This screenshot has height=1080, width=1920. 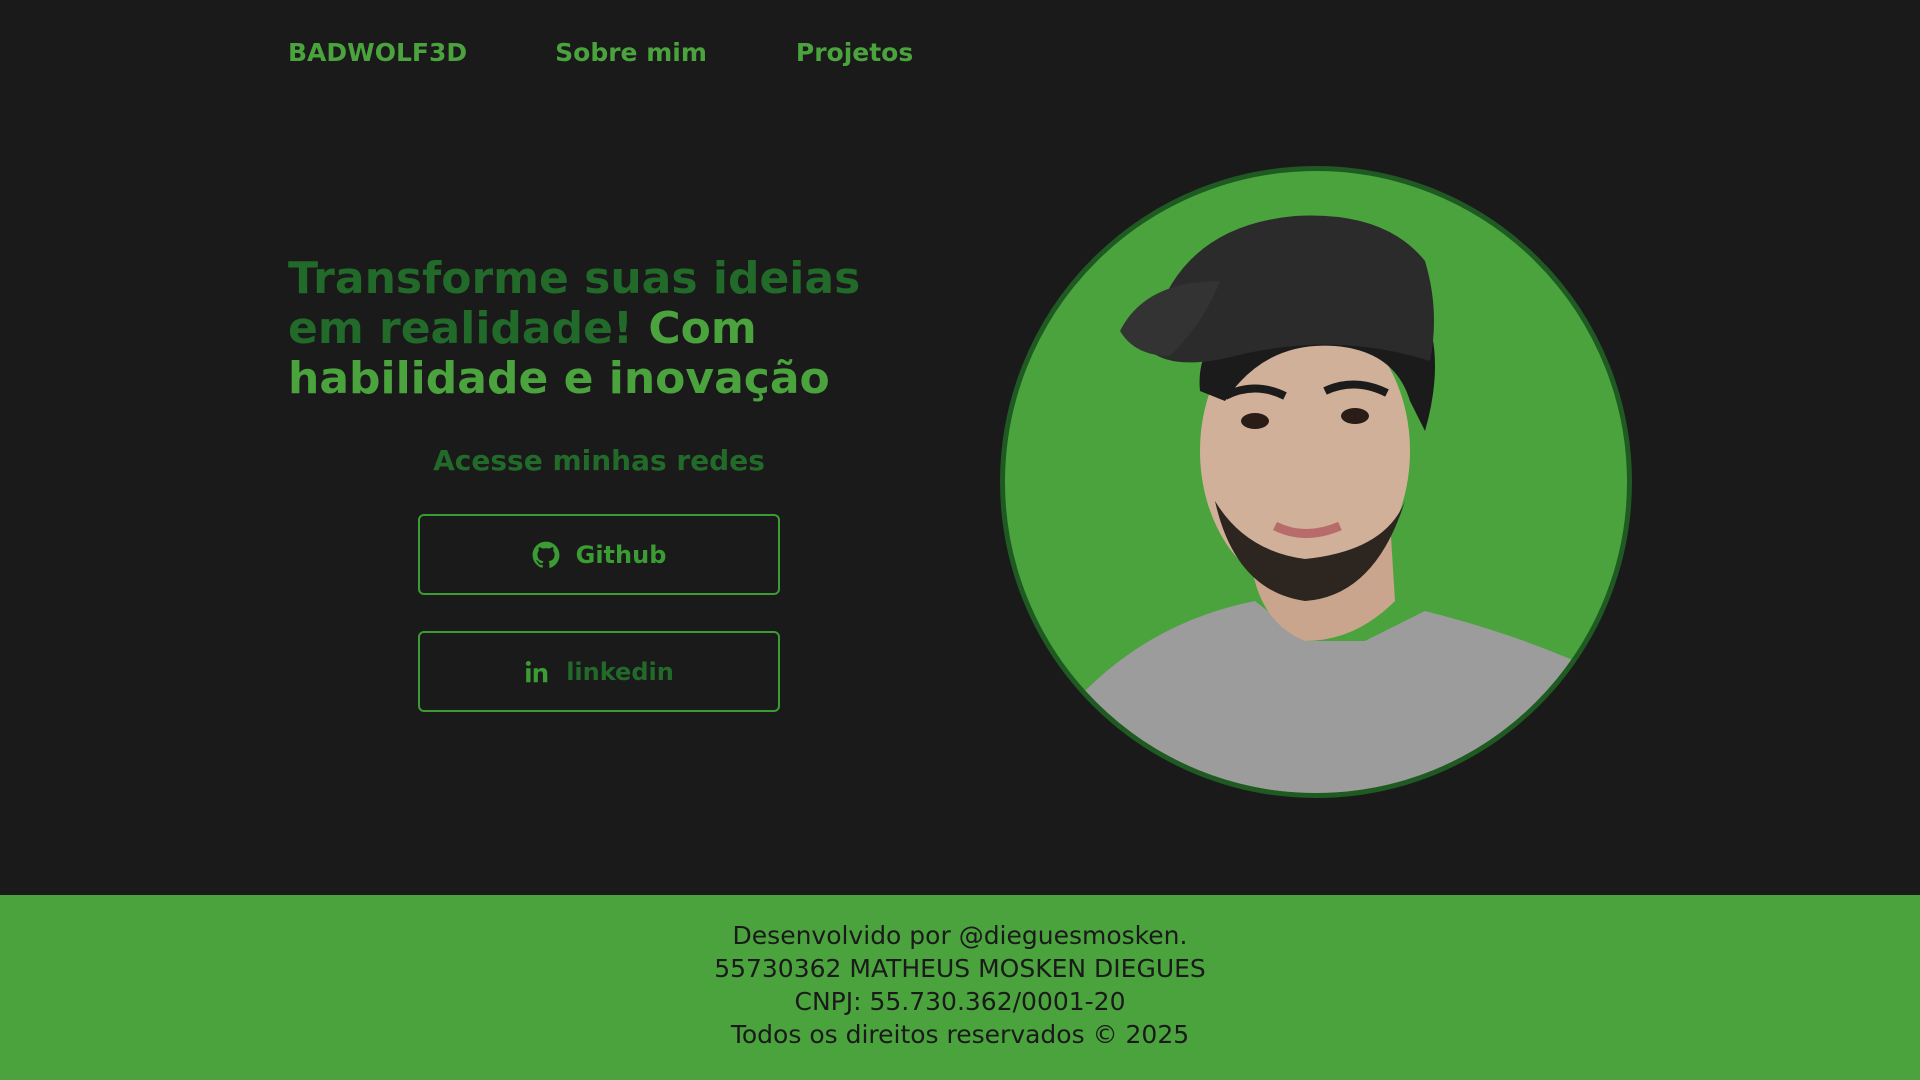 I want to click on footer-company: 55730362 MATHEUS MOSKEN DIEGUES, so click(x=960, y=968).